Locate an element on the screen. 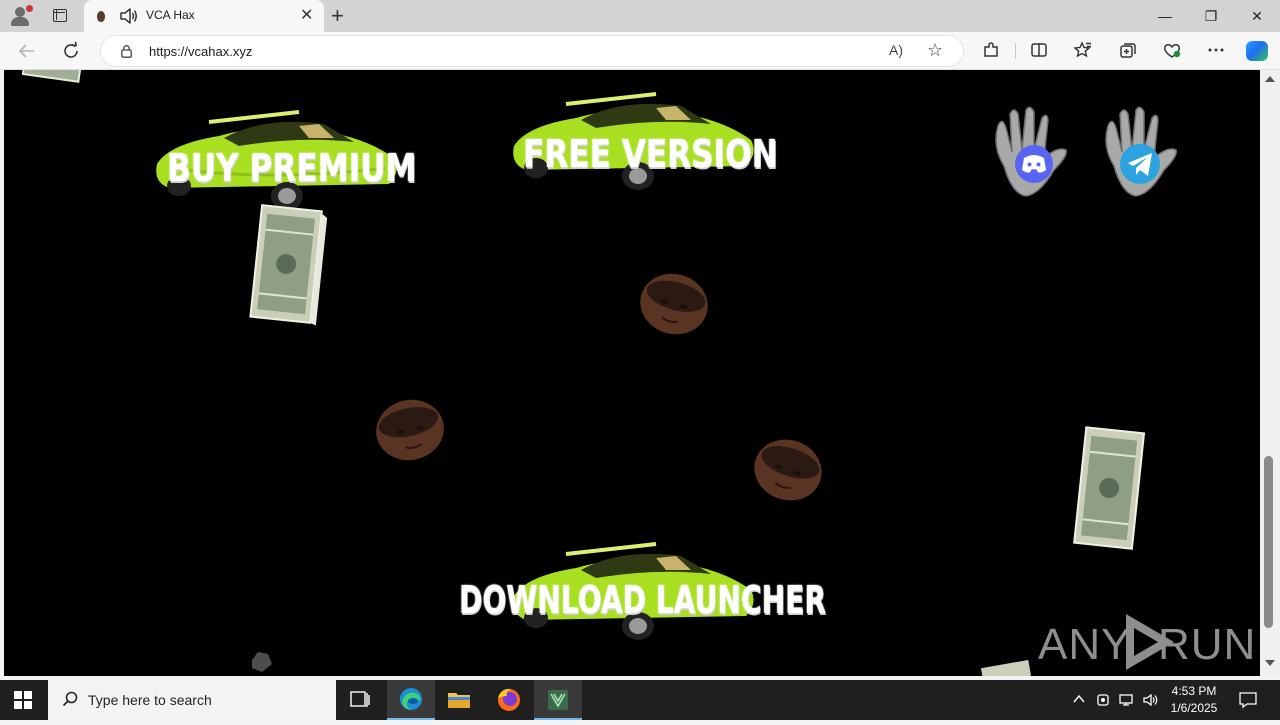 The width and height of the screenshot is (1280, 725). network-icon is located at coordinates (1127, 701).